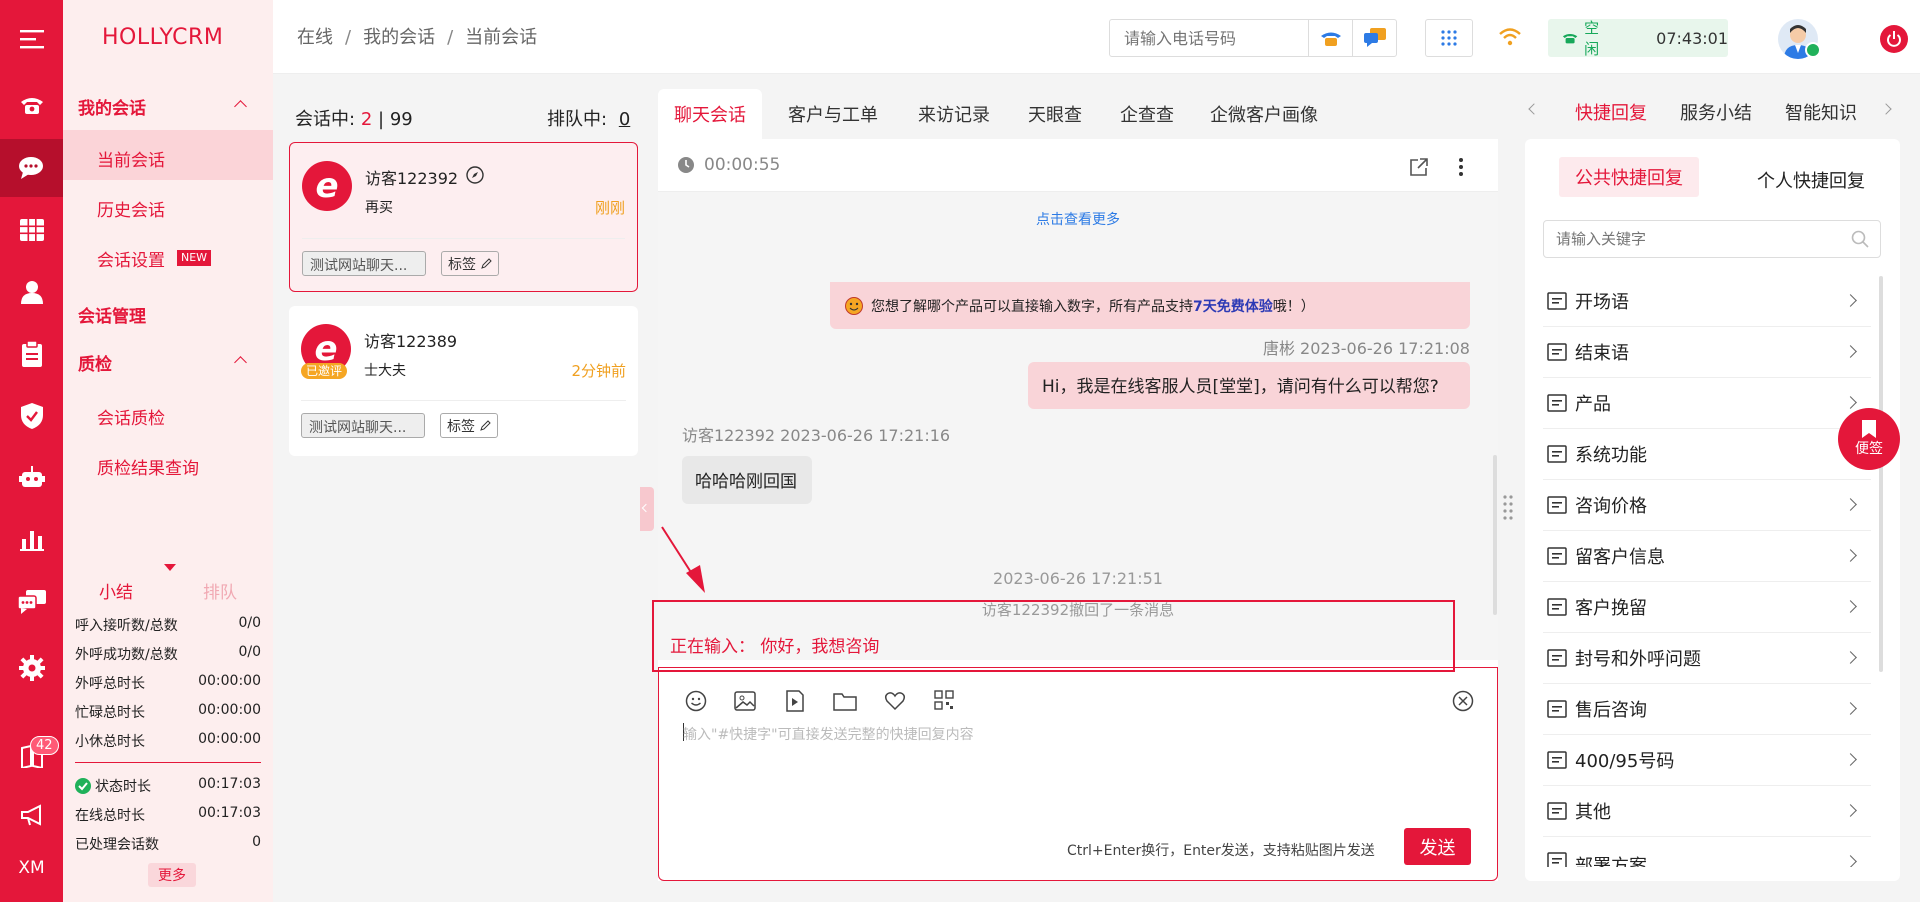  I want to click on gear-icon, so click(31, 668).